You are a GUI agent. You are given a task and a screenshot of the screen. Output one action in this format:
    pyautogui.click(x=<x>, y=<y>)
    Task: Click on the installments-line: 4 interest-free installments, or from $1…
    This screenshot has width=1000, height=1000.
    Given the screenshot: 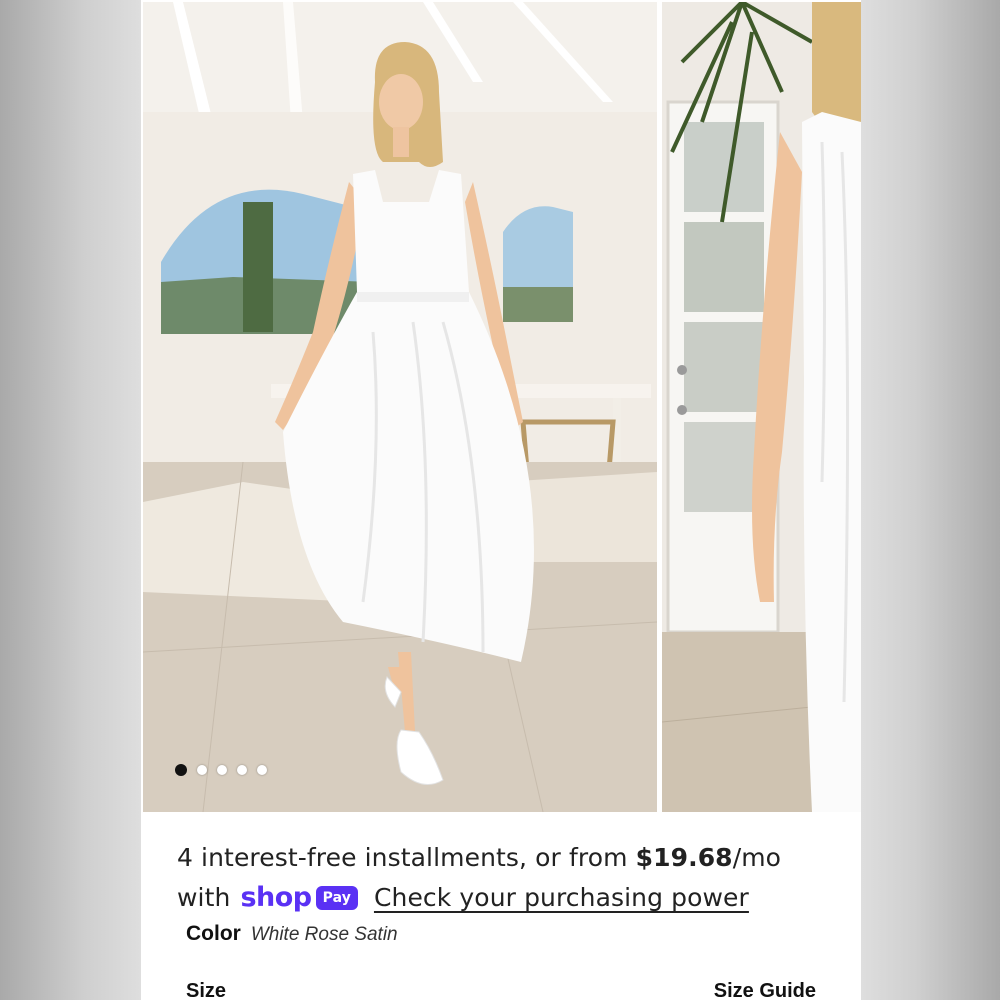 What is the action you would take?
    pyautogui.click(x=507, y=858)
    